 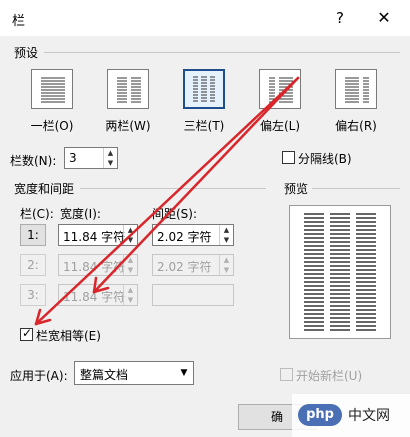 What do you see at coordinates (104, 375) in the screenshot?
I see `apply-to-value: 整篇文档` at bounding box center [104, 375].